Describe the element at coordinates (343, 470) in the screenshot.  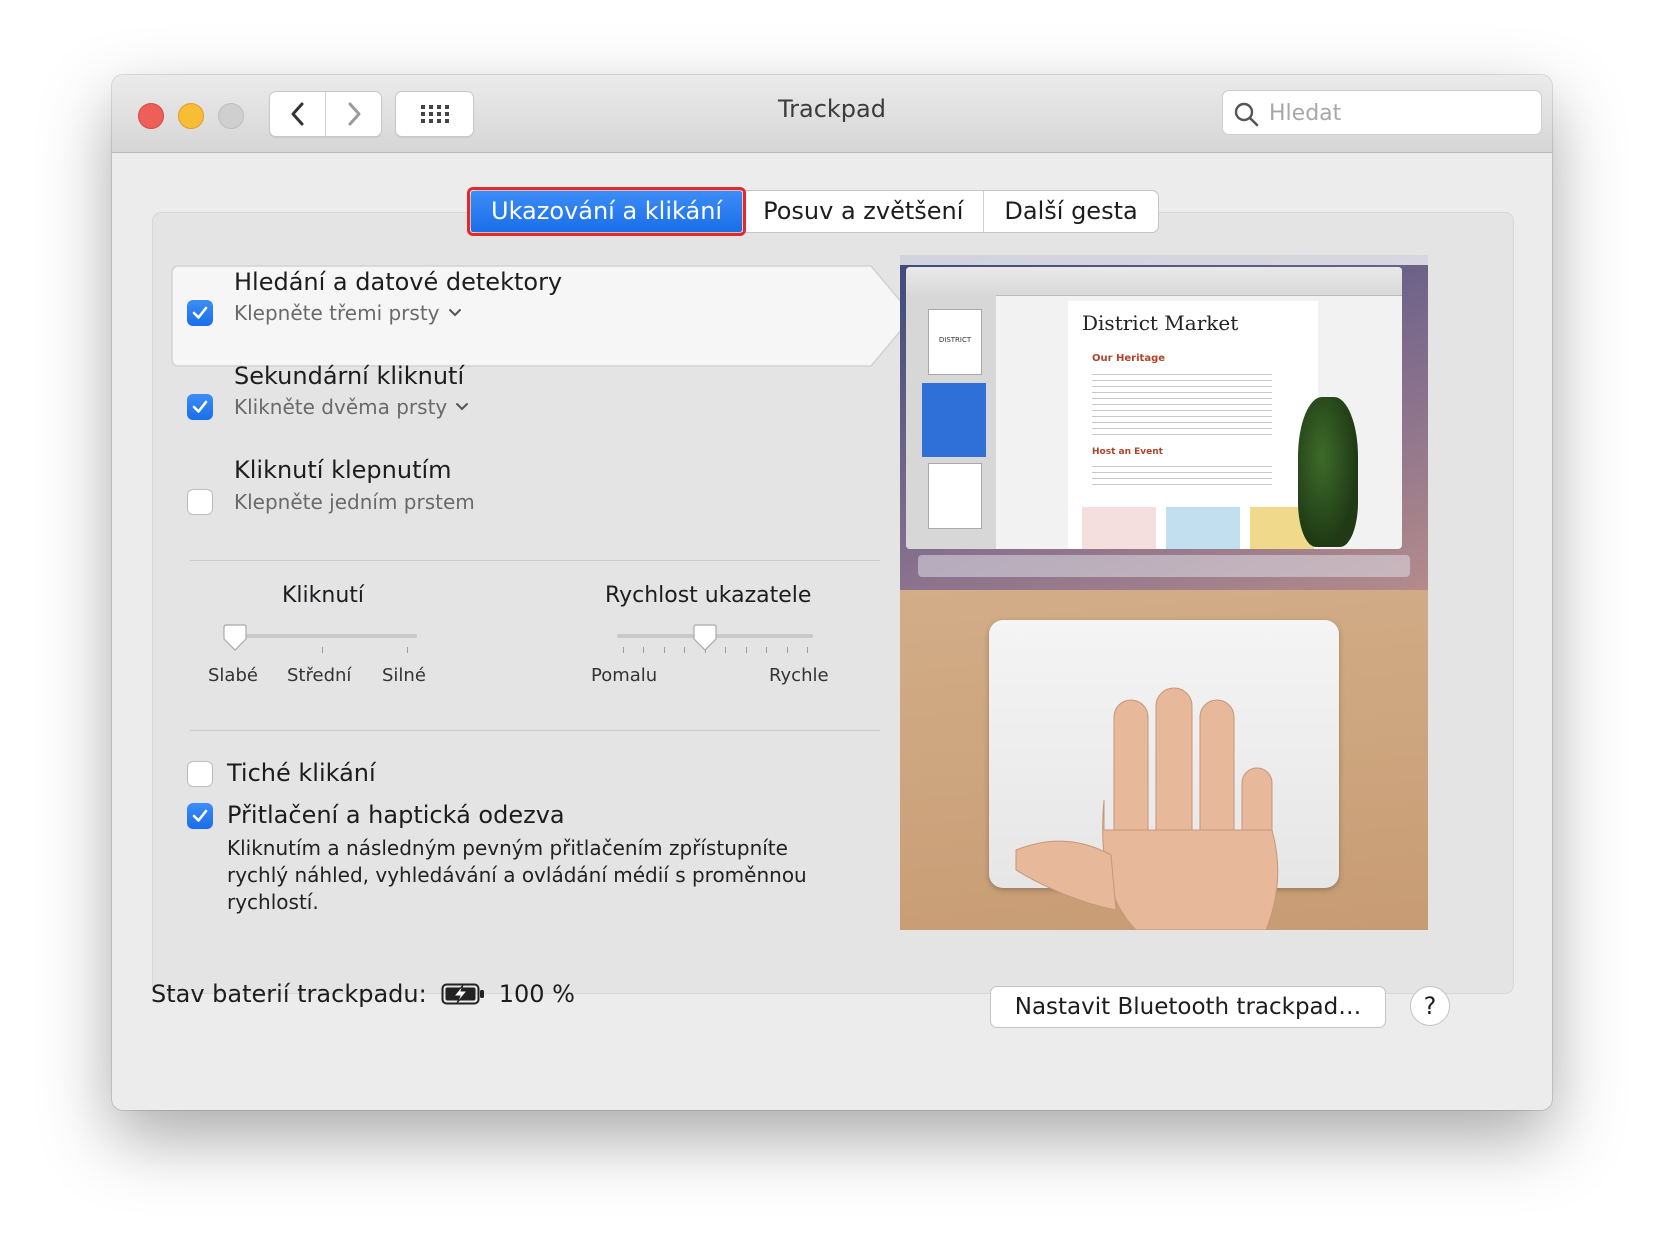
I see `tap-to-click-title: Kliknutí klepnutím` at that location.